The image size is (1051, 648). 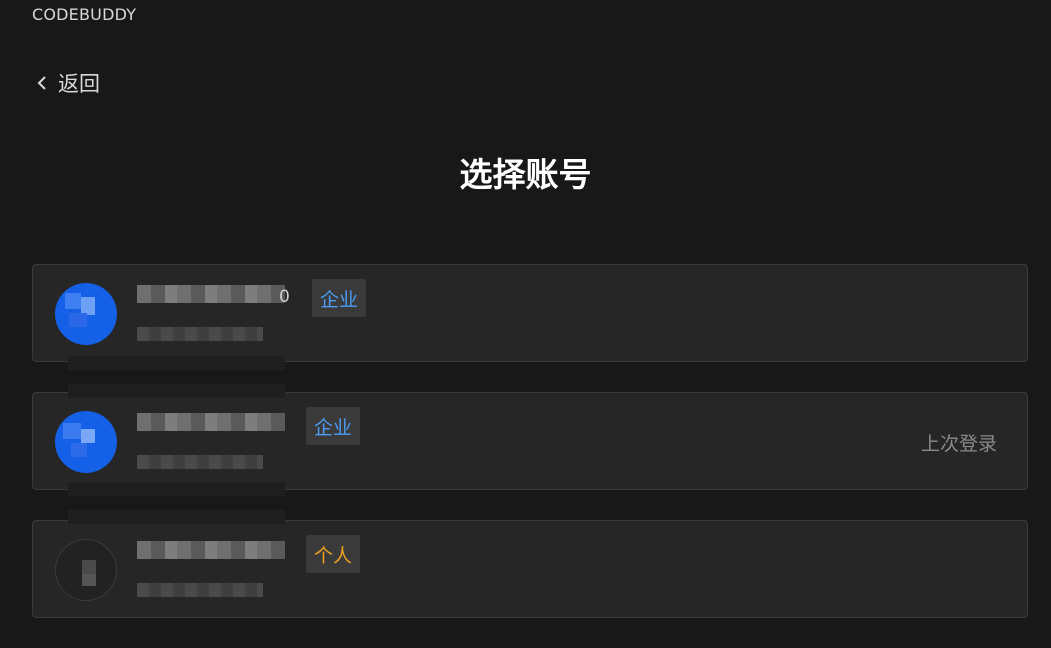 I want to click on account-name-tail: 0, so click(x=284, y=297).